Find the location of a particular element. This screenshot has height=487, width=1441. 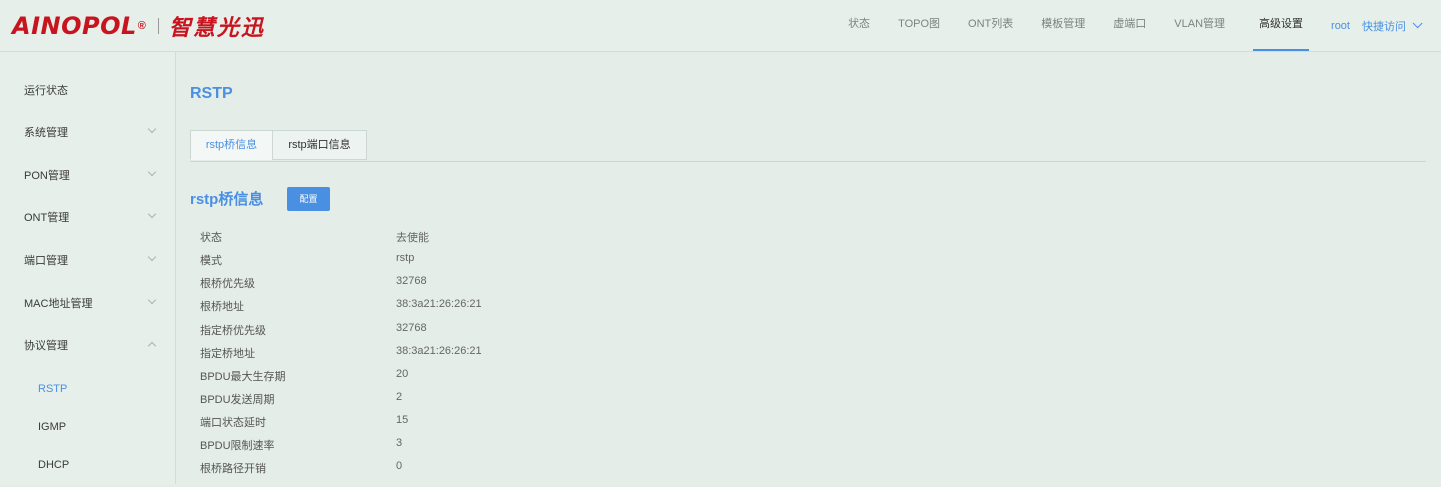

info-row: 端口状态延时 15 is located at coordinates (500, 425).